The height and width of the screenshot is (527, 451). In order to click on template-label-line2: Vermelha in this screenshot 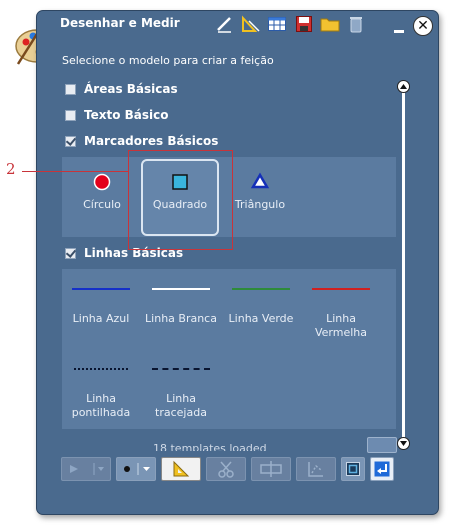, I will do `click(341, 332)`.